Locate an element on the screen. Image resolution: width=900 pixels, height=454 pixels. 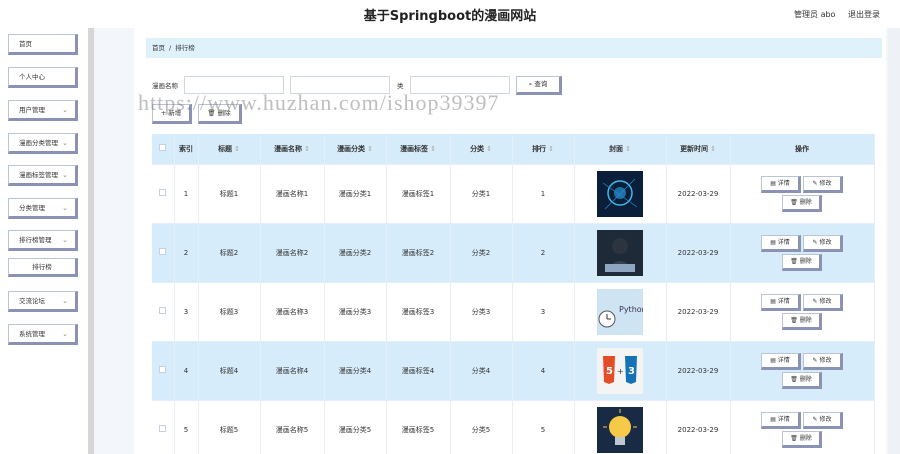
cell-update-time: 2022-03-29 is located at coordinates (698, 252).